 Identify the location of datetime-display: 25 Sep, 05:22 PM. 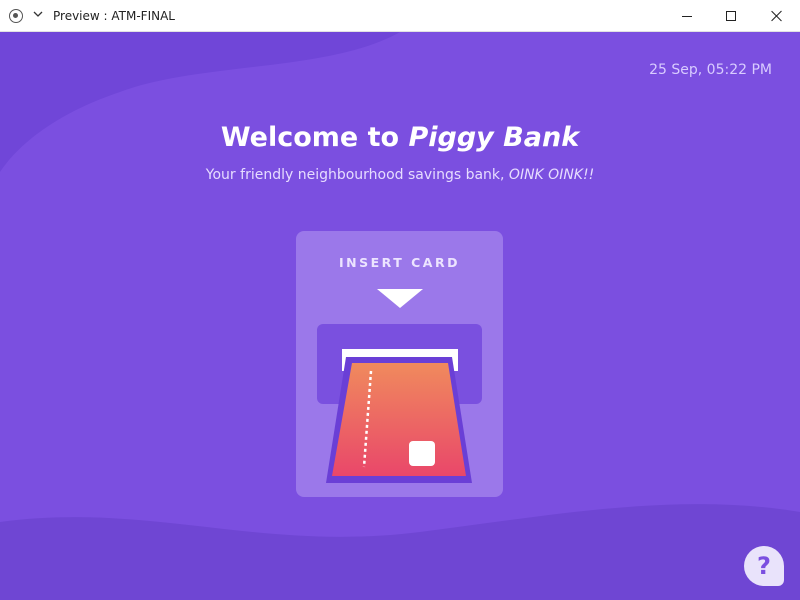
(710, 70).